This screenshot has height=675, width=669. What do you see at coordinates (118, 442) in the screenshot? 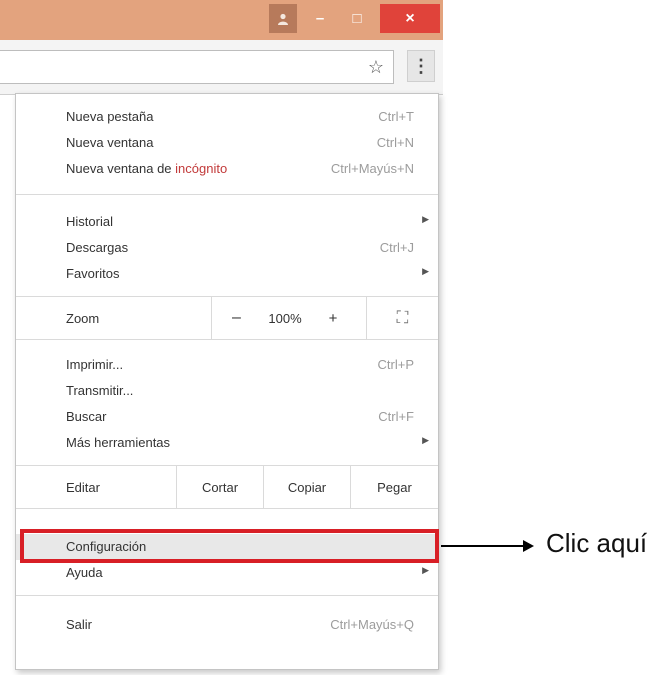
I see `menu-item-label: Más herramientas` at bounding box center [118, 442].